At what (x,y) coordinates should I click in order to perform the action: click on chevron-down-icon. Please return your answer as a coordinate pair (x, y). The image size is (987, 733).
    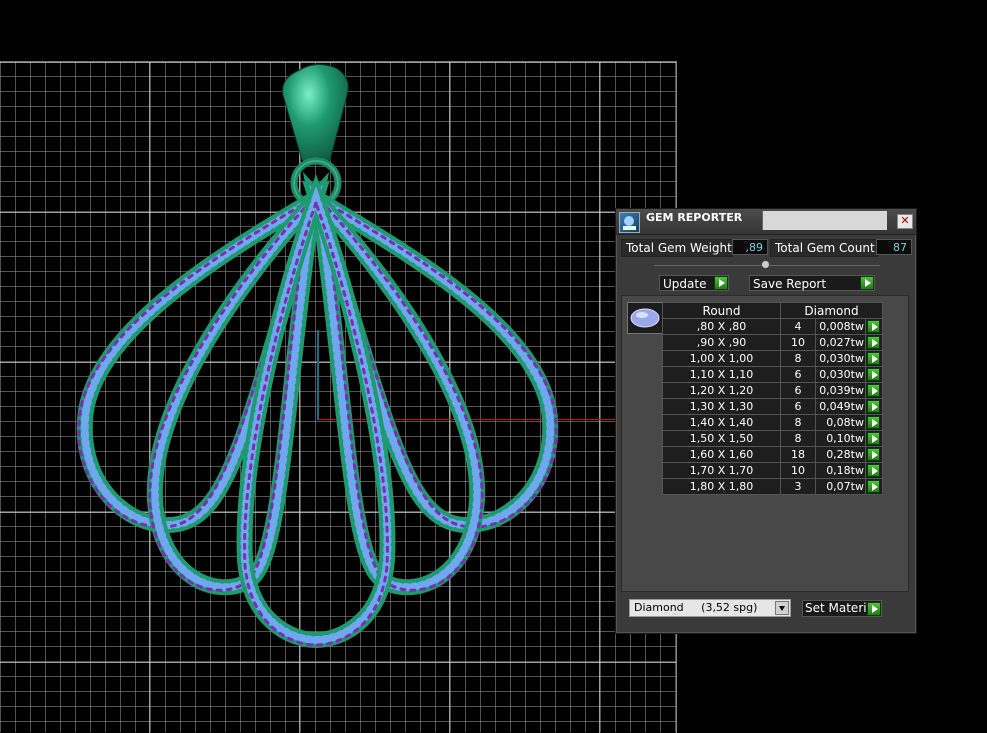
    Looking at the image, I should click on (782, 608).